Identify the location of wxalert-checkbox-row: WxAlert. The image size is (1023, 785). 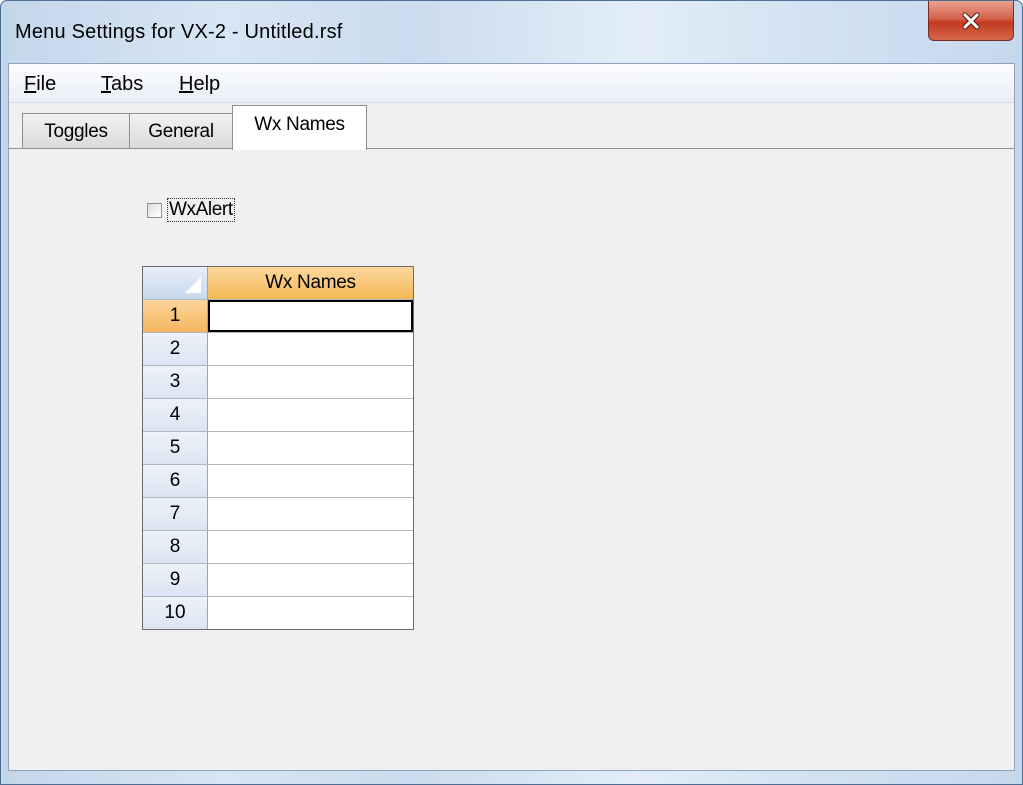
(191, 210).